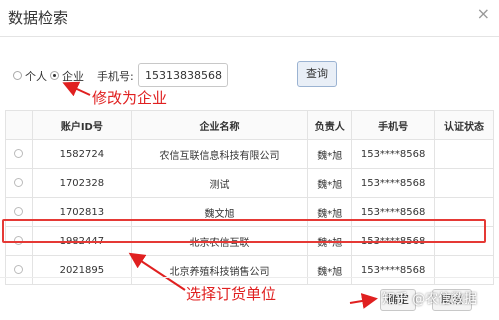 Image resolution: width=499 pixels, height=320 pixels. What do you see at coordinates (430, 299) in the screenshot?
I see `watermark: 知乎 @农信数据` at bounding box center [430, 299].